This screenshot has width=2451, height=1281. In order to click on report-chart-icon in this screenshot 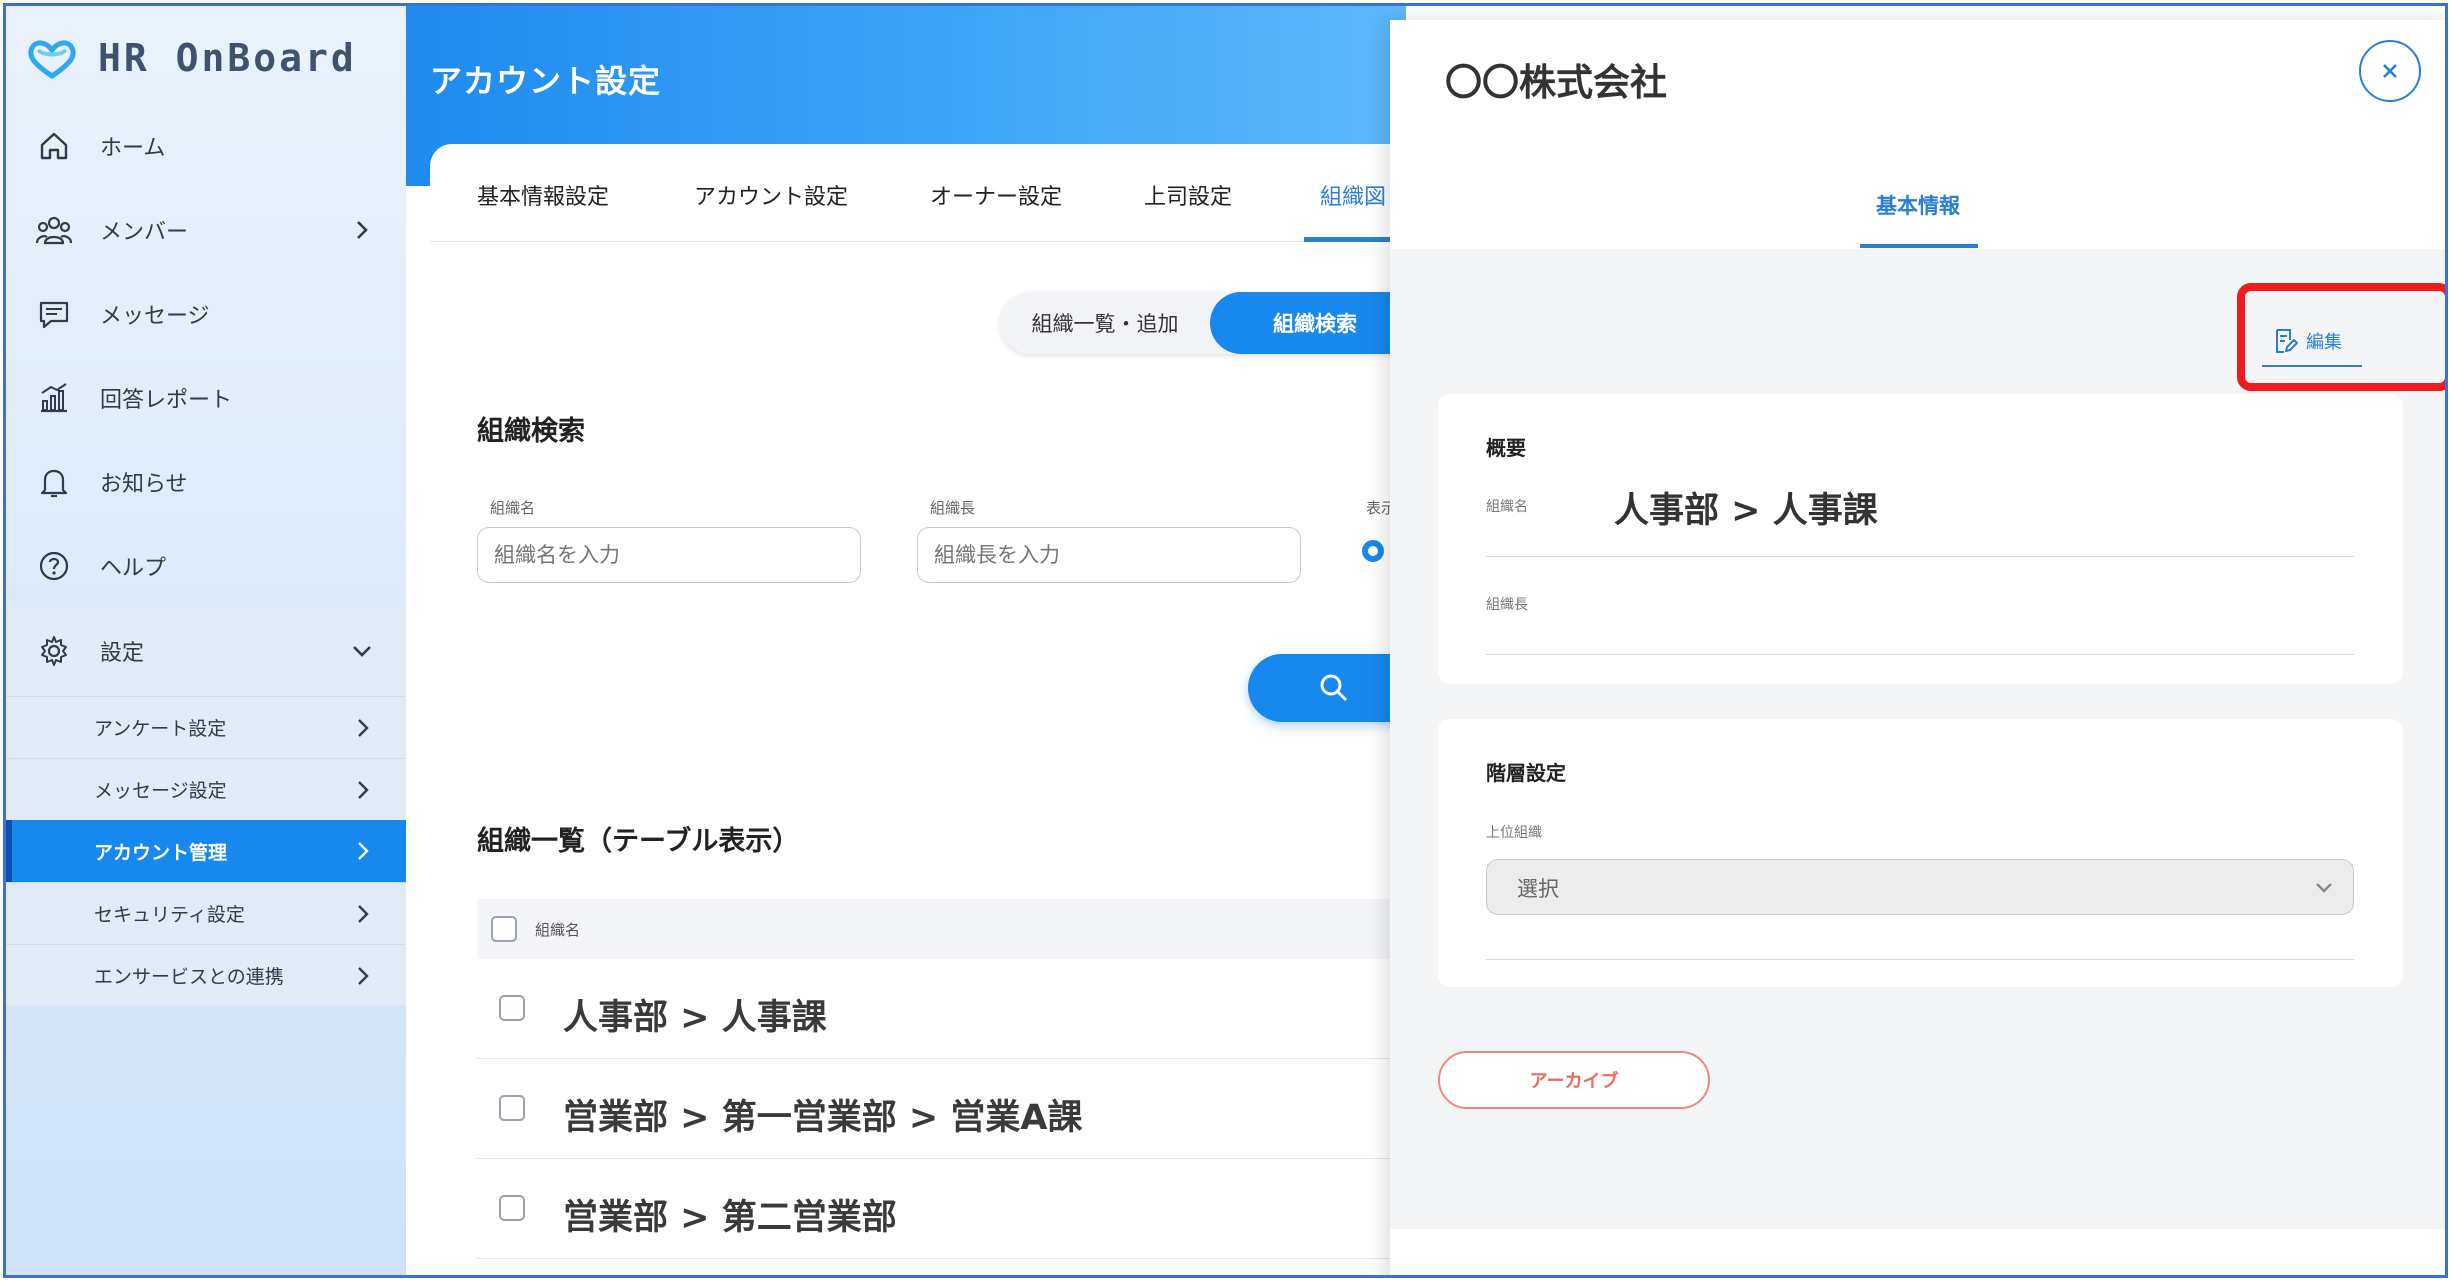, I will do `click(54, 398)`.